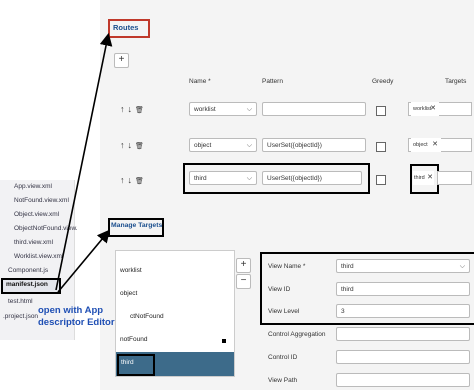 This screenshot has height=390, width=474. What do you see at coordinates (283, 357) in the screenshot?
I see `control-id-label: Control ID` at bounding box center [283, 357].